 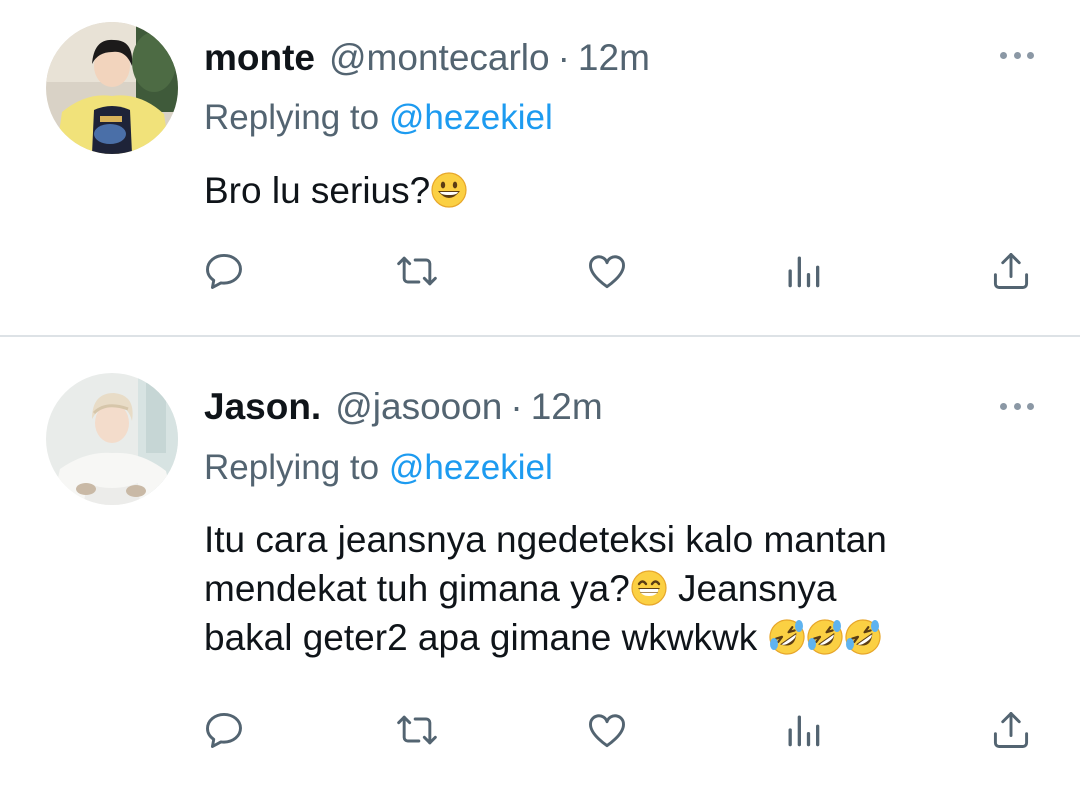 I want to click on display-name: monte, so click(x=259, y=58).